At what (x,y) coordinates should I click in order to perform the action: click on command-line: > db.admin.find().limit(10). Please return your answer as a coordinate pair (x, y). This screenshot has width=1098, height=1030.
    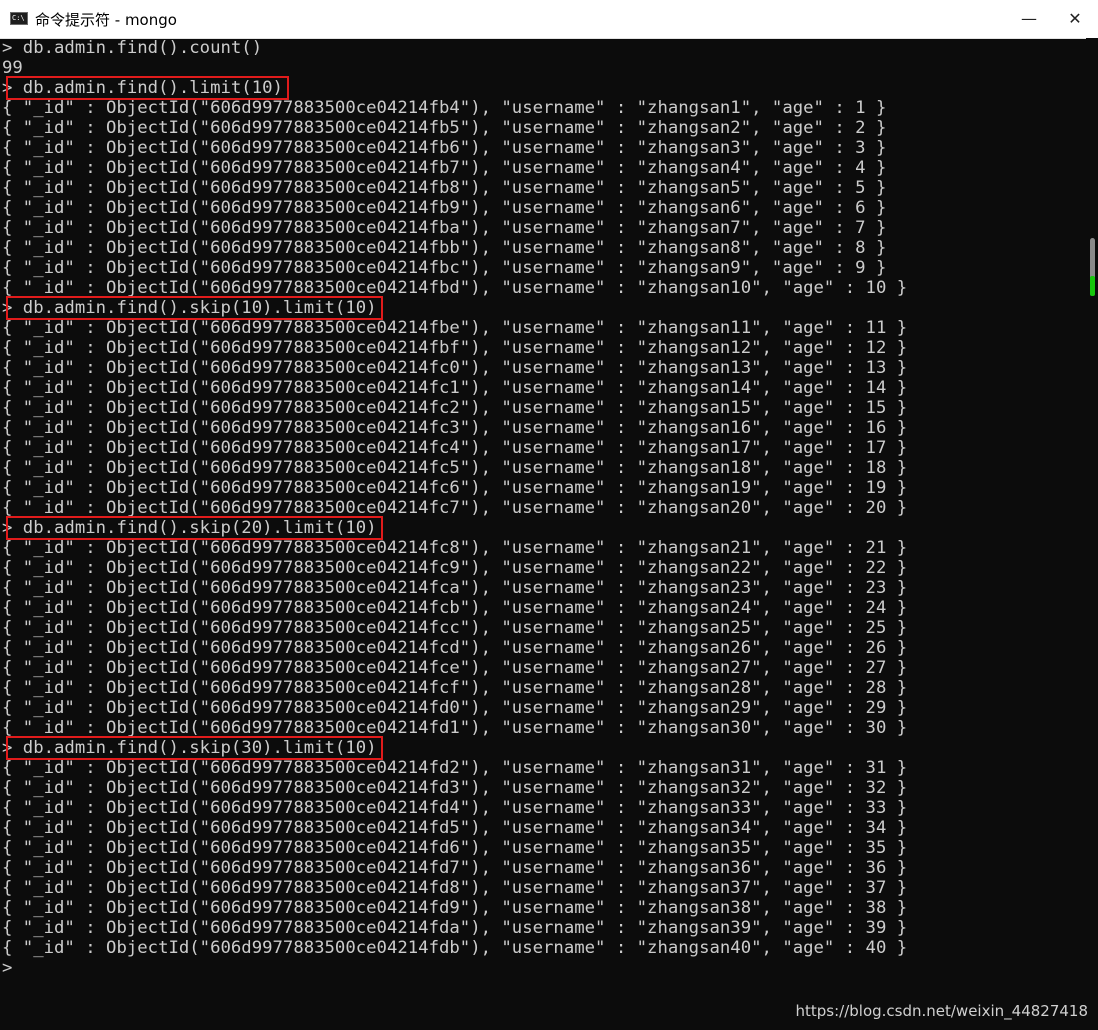
    Looking at the image, I should click on (142, 88).